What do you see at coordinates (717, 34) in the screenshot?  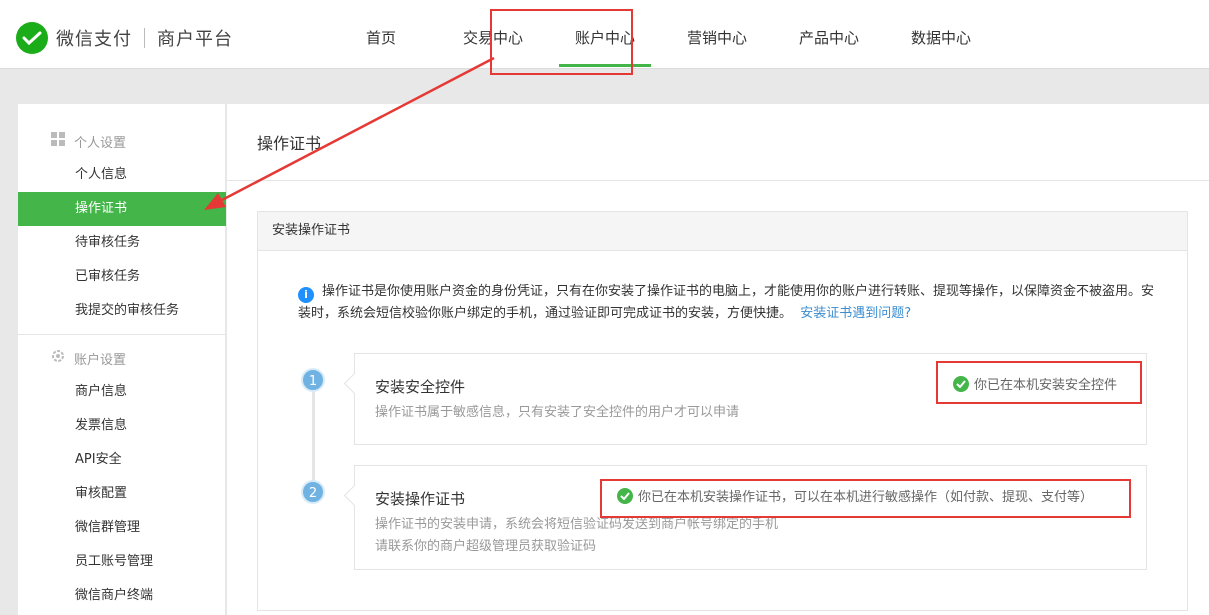 I see `nav-marketing-center: 营销中心` at bounding box center [717, 34].